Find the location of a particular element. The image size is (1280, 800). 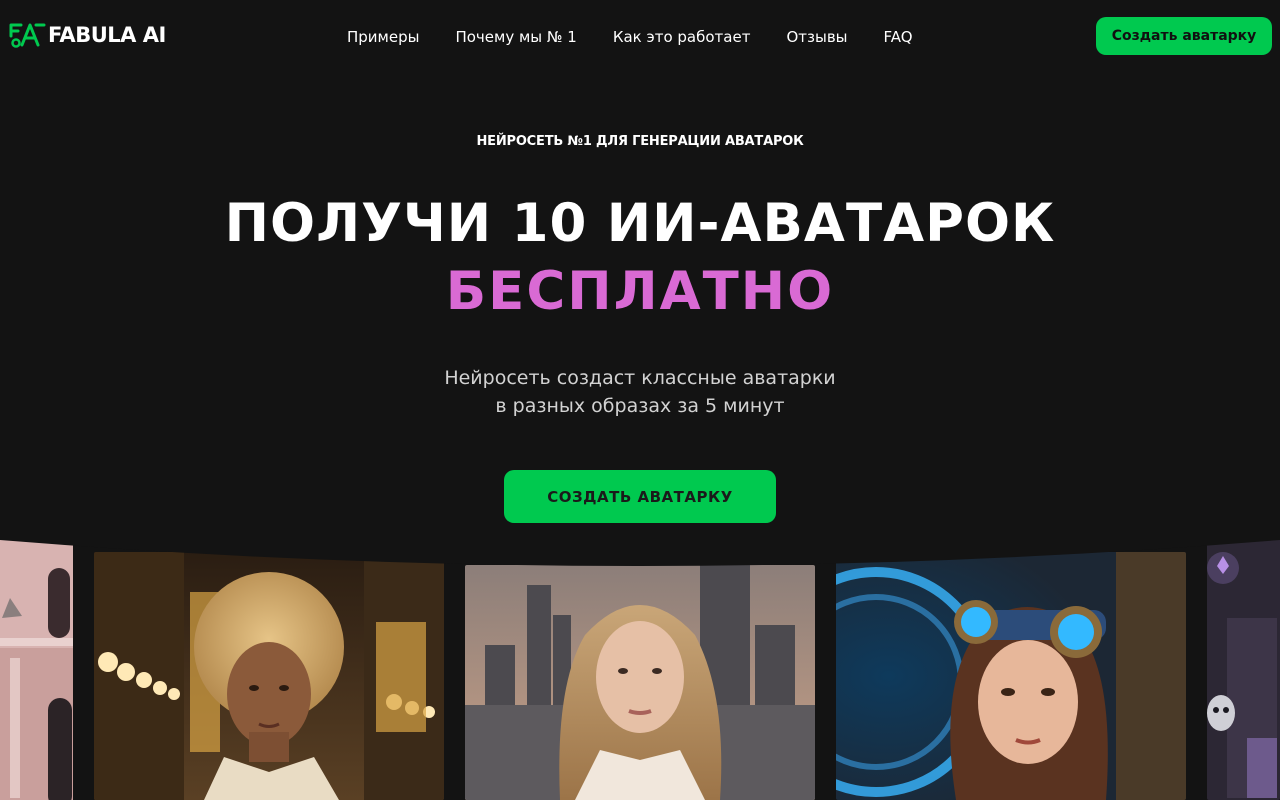

nav-link-examples: Примеры is located at coordinates (383, 37).